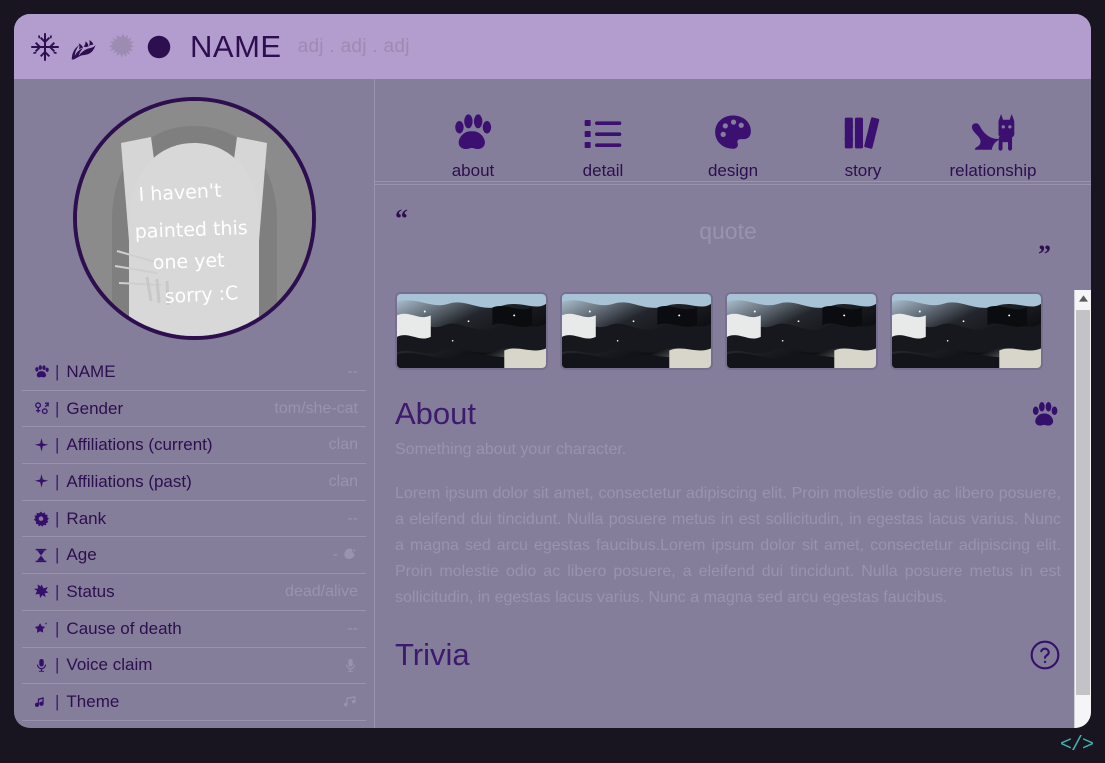  I want to click on avatar: I haven't painted this one yet sorry :C, so click(194, 218).